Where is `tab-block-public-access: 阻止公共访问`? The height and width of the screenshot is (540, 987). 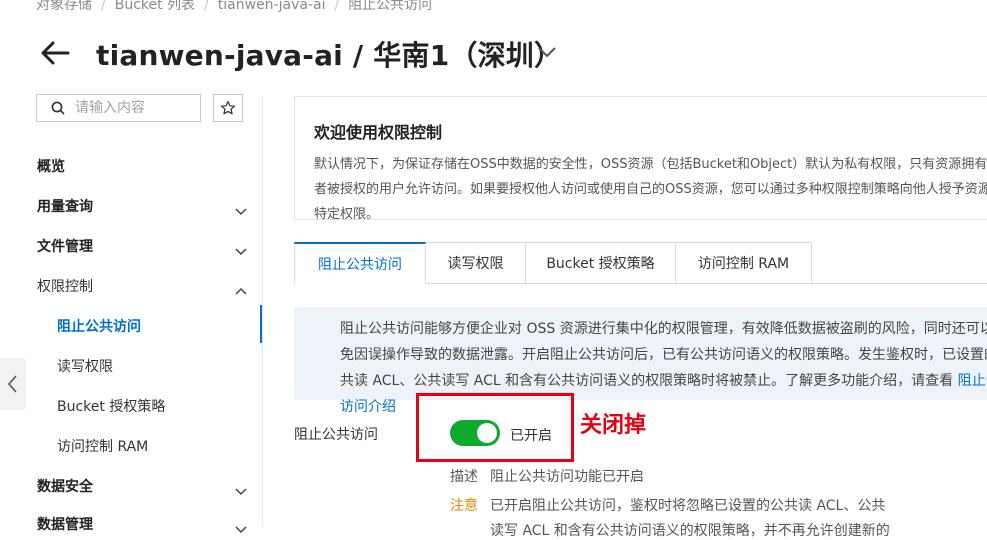
tab-block-public-access: 阻止公共访问 is located at coordinates (360, 263).